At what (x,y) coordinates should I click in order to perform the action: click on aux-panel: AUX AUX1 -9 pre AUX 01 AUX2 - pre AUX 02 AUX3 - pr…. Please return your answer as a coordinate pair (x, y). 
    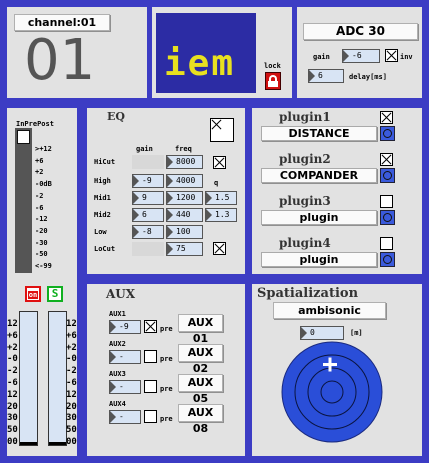
    Looking at the image, I should click on (166, 370).